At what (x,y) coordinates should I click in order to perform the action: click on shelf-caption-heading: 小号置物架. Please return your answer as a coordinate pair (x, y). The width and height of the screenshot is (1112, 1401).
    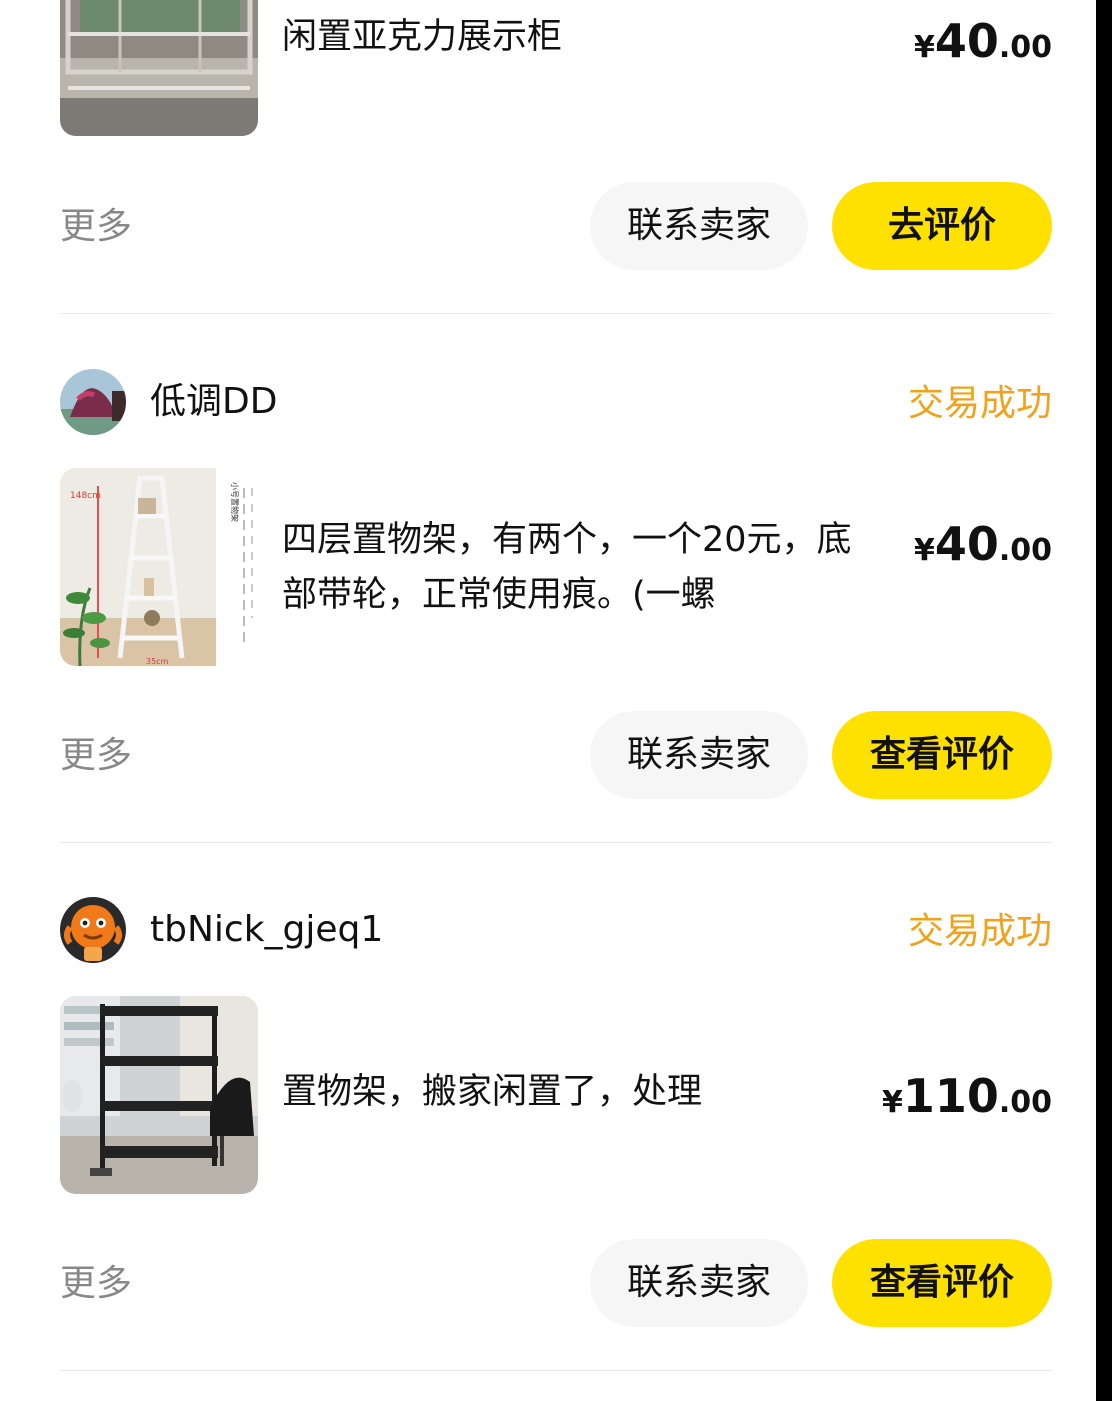
    Looking at the image, I should click on (235, 502).